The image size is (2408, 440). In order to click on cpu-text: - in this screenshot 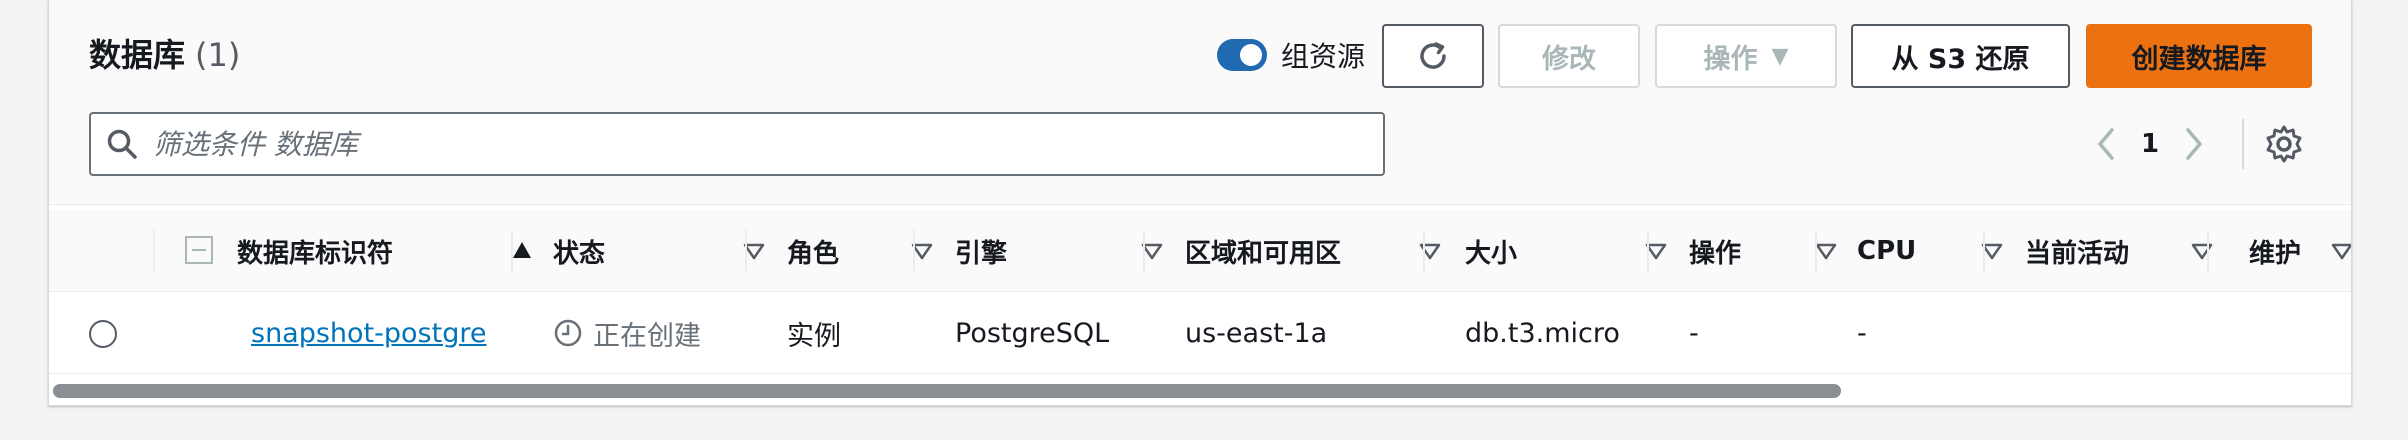, I will do `click(1862, 333)`.